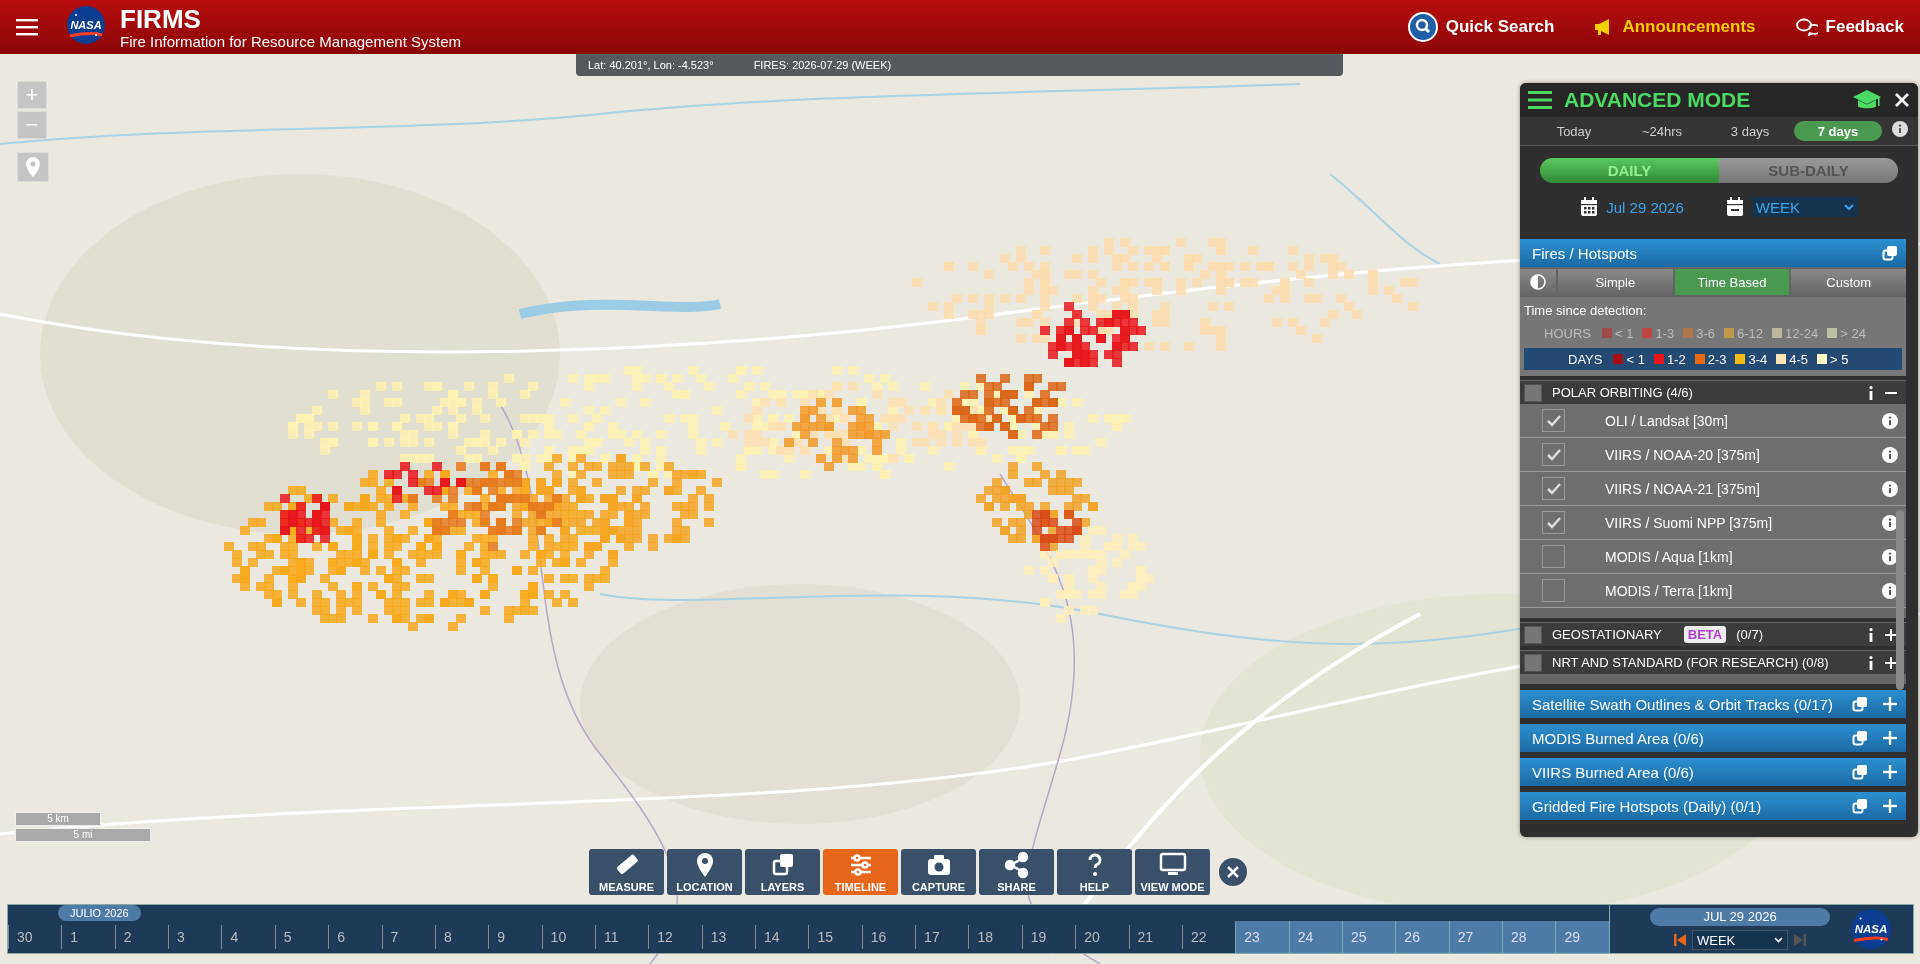 The height and width of the screenshot is (964, 1920). What do you see at coordinates (461, 937) in the screenshot?
I see `day-tick: 8` at bounding box center [461, 937].